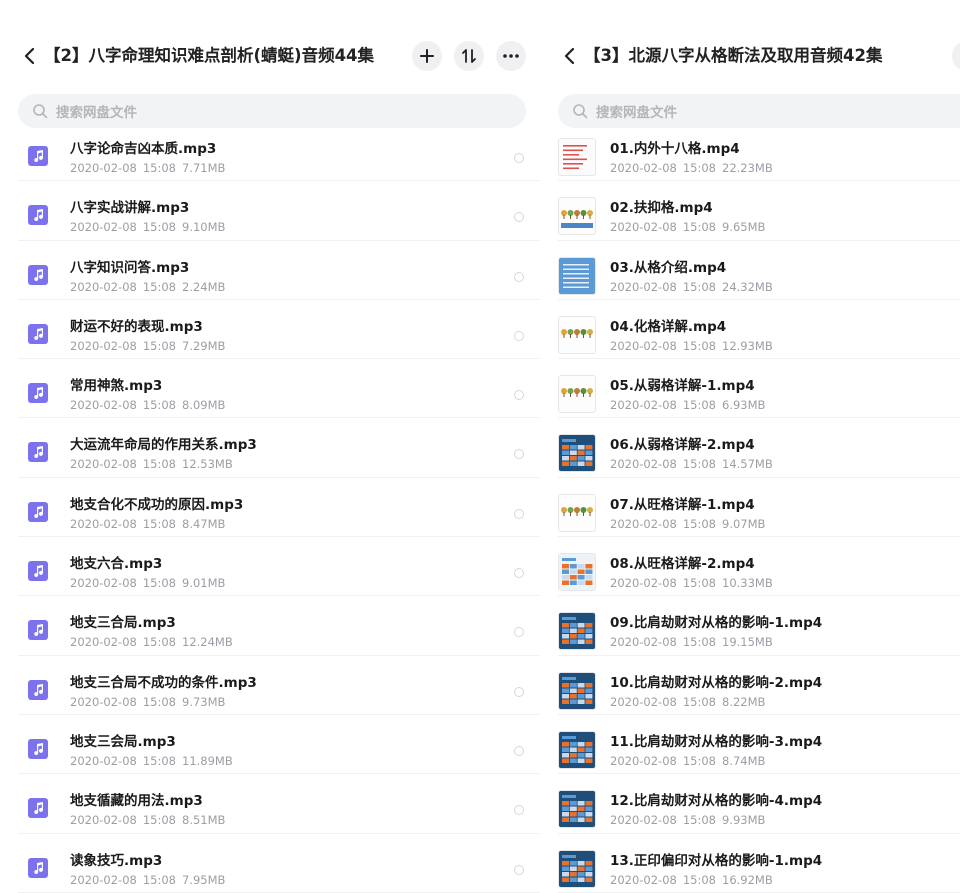 The width and height of the screenshot is (960, 893). I want to click on file-name: 02.扶抑格.mp4, so click(661, 208).